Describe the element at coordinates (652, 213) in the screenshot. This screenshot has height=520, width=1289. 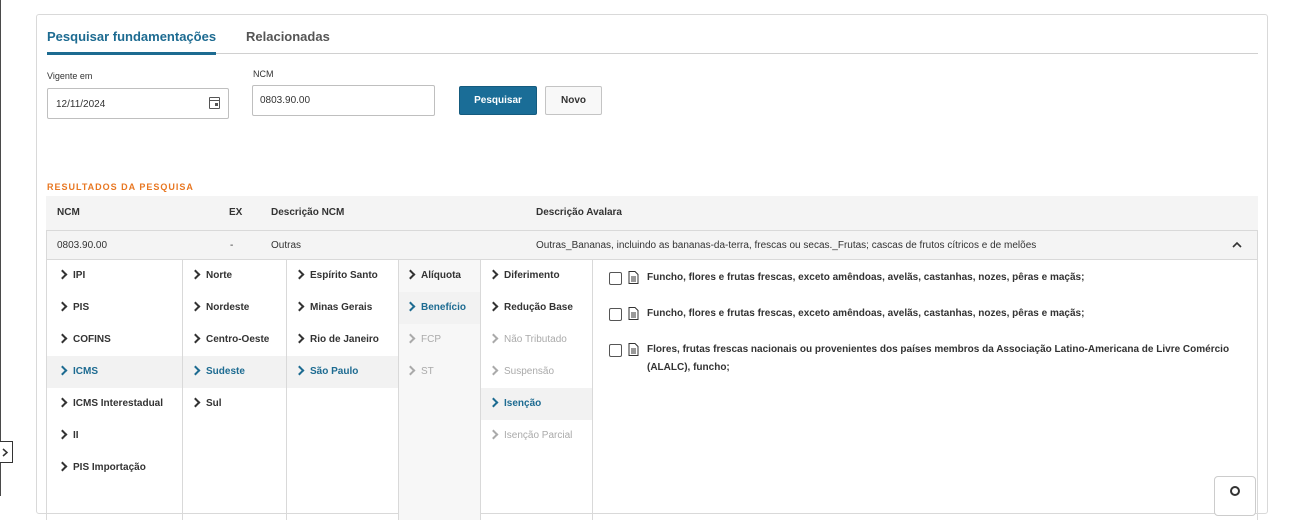
I see `results-table-header: NCM EX Descrição NCM Descrição Avalara` at that location.